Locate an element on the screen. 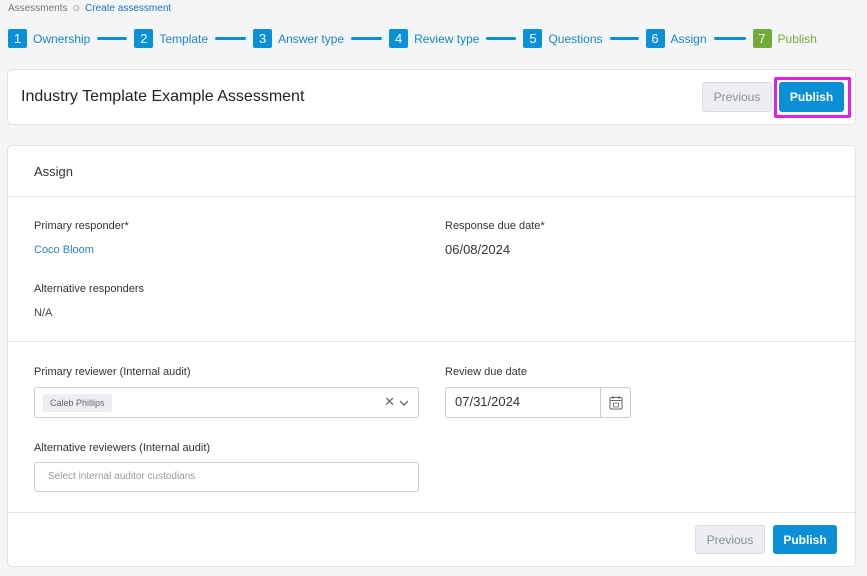 The width and height of the screenshot is (867, 576). step-number: 1 is located at coordinates (17, 38).